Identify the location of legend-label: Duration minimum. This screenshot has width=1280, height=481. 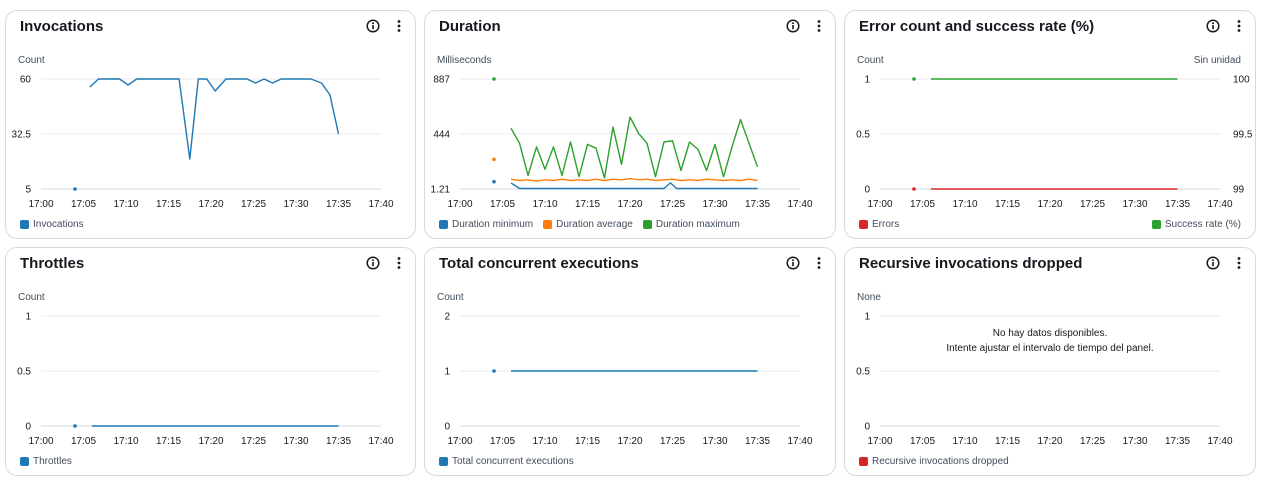
(493, 224).